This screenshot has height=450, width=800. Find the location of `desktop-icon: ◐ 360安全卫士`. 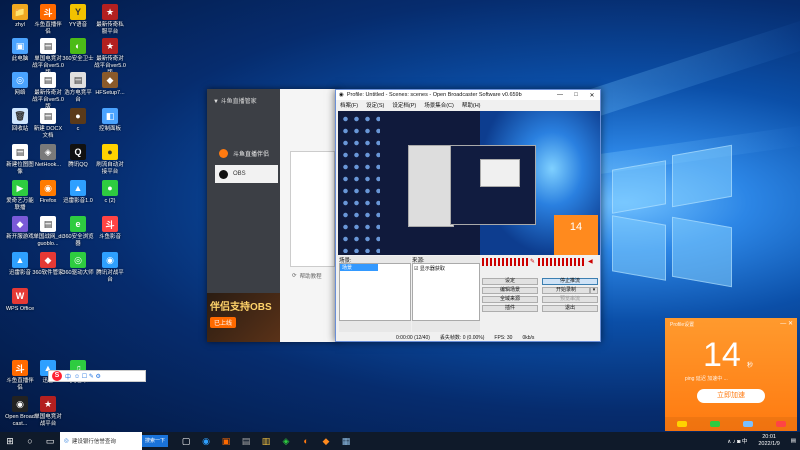

desktop-icon: ◐ 360安全卫士 is located at coordinates (78, 50).